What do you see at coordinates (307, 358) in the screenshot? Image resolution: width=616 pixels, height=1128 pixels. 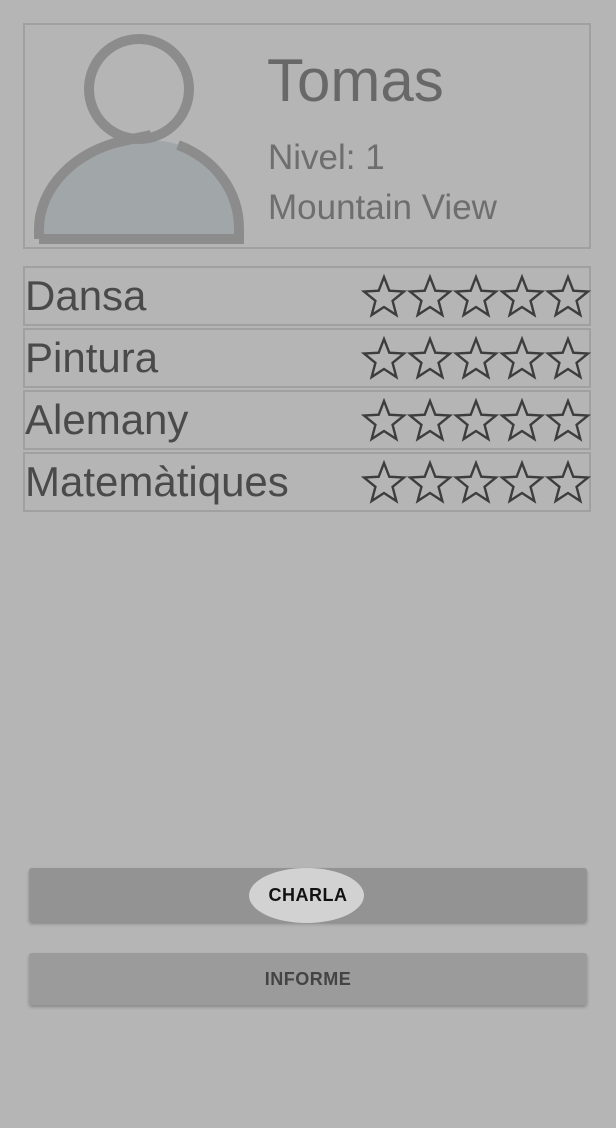 I see `skill-row-pintura: Pintura` at bounding box center [307, 358].